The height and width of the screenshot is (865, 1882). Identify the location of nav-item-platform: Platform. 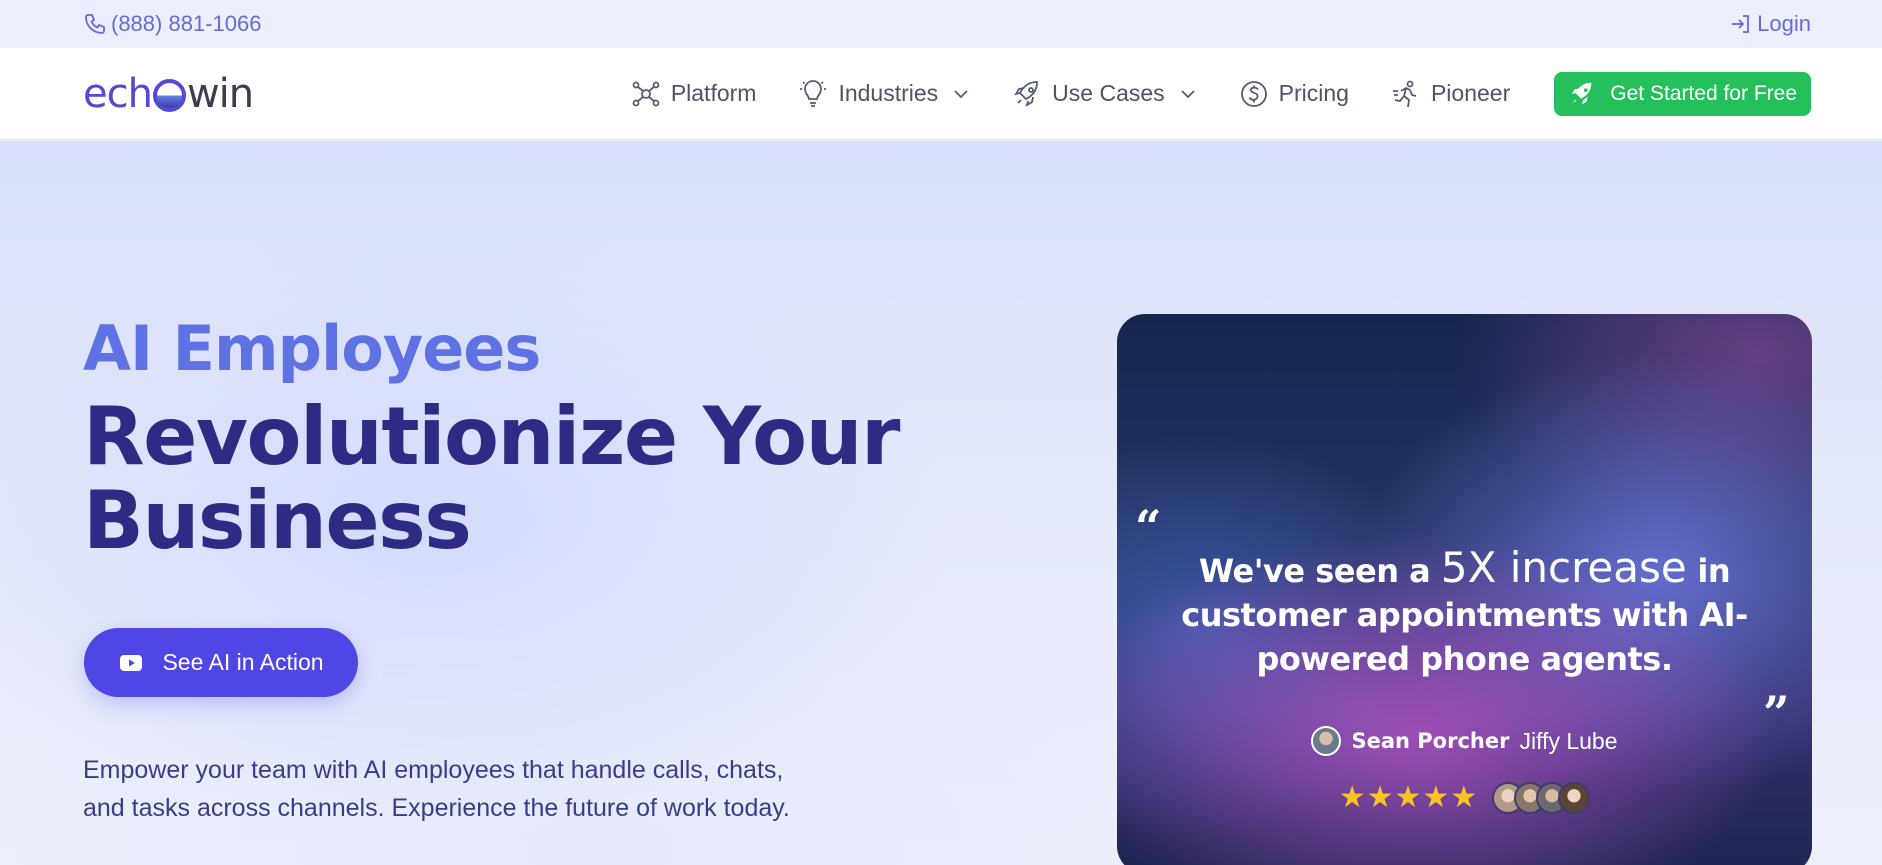
(694, 94).